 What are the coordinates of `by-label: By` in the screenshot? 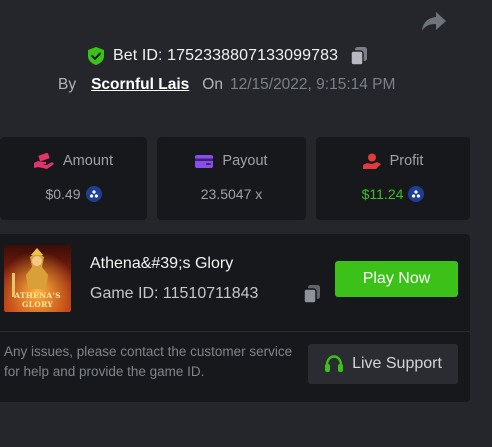 It's located at (67, 84).